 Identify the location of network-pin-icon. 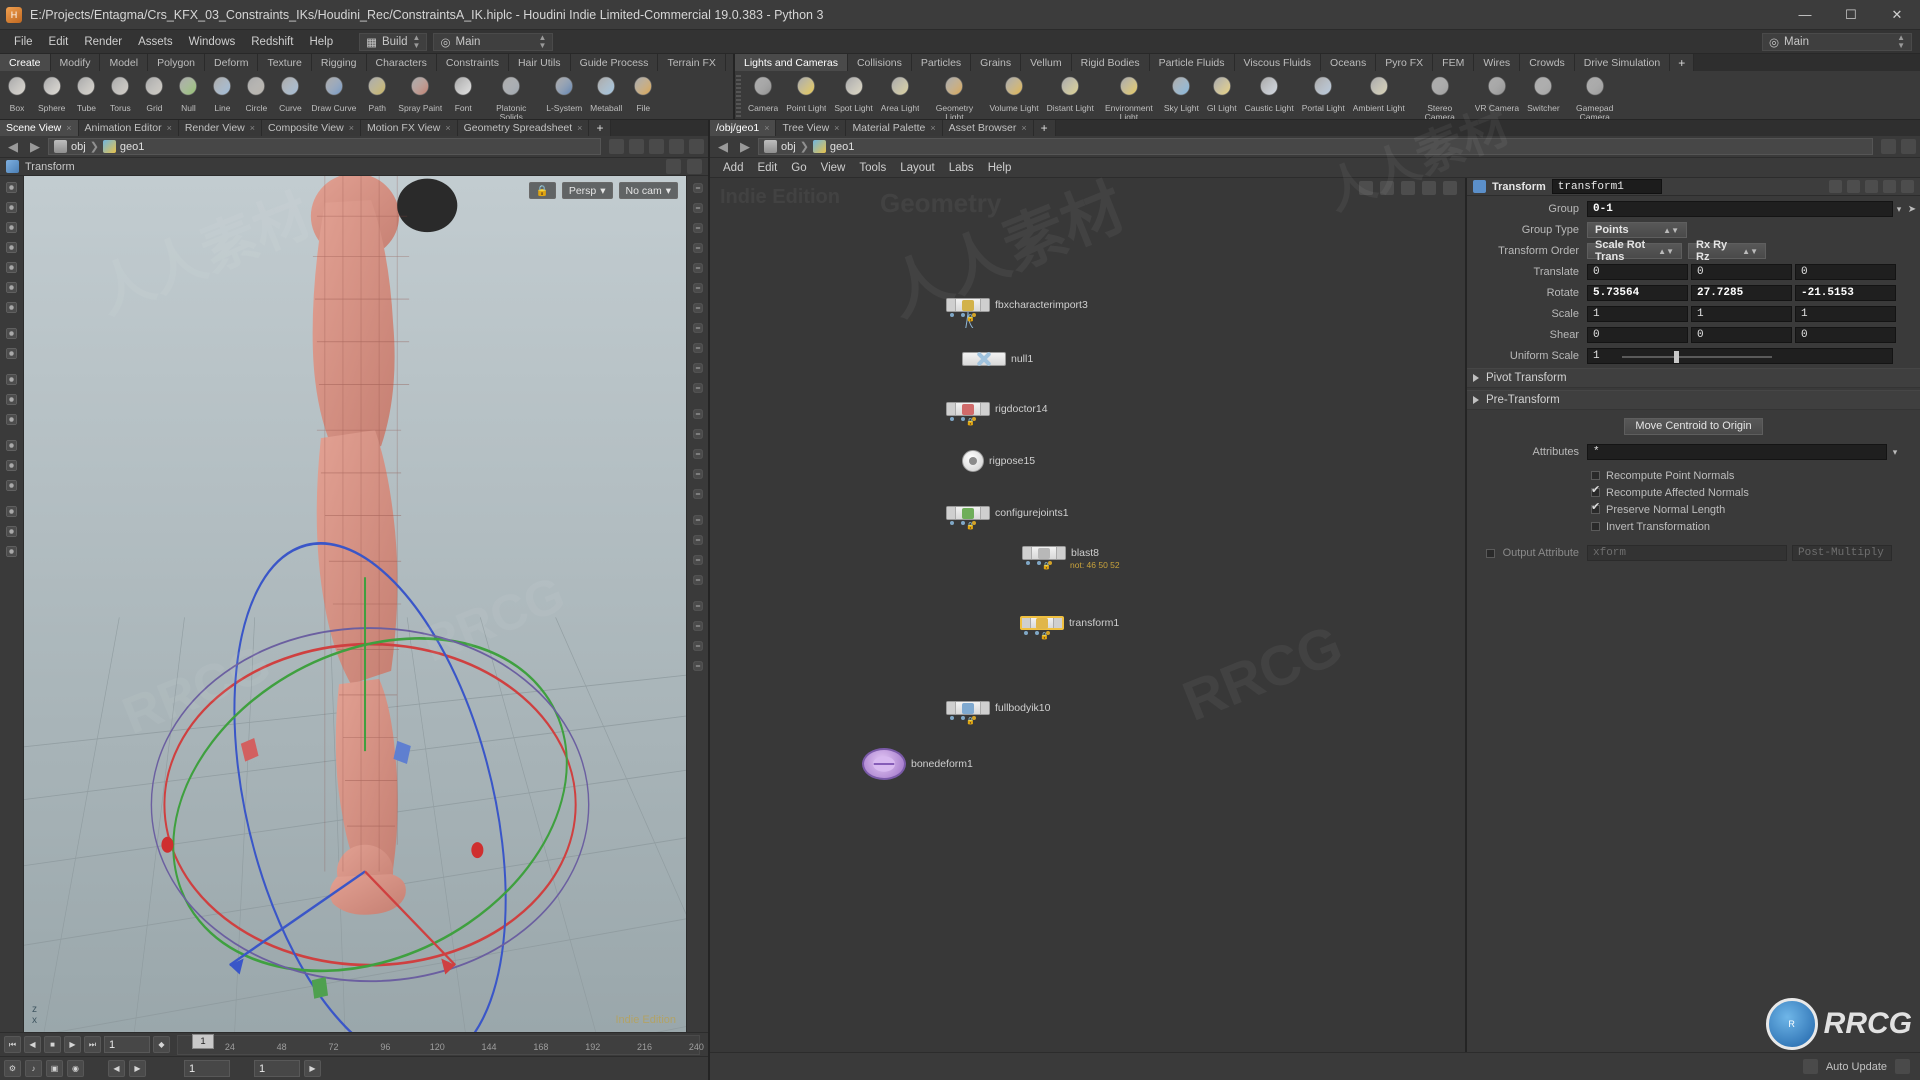
(1888, 146).